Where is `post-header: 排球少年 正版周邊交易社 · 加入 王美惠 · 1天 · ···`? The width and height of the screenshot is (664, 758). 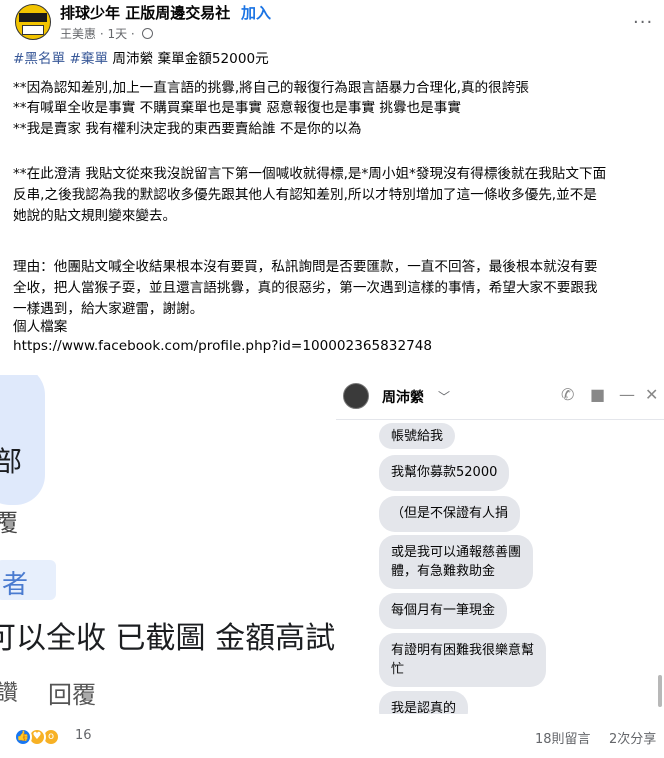
post-header: 排球少年 正版周邊交易社 · 加入 王美惠 · 1天 · ··· is located at coordinates (332, 22).